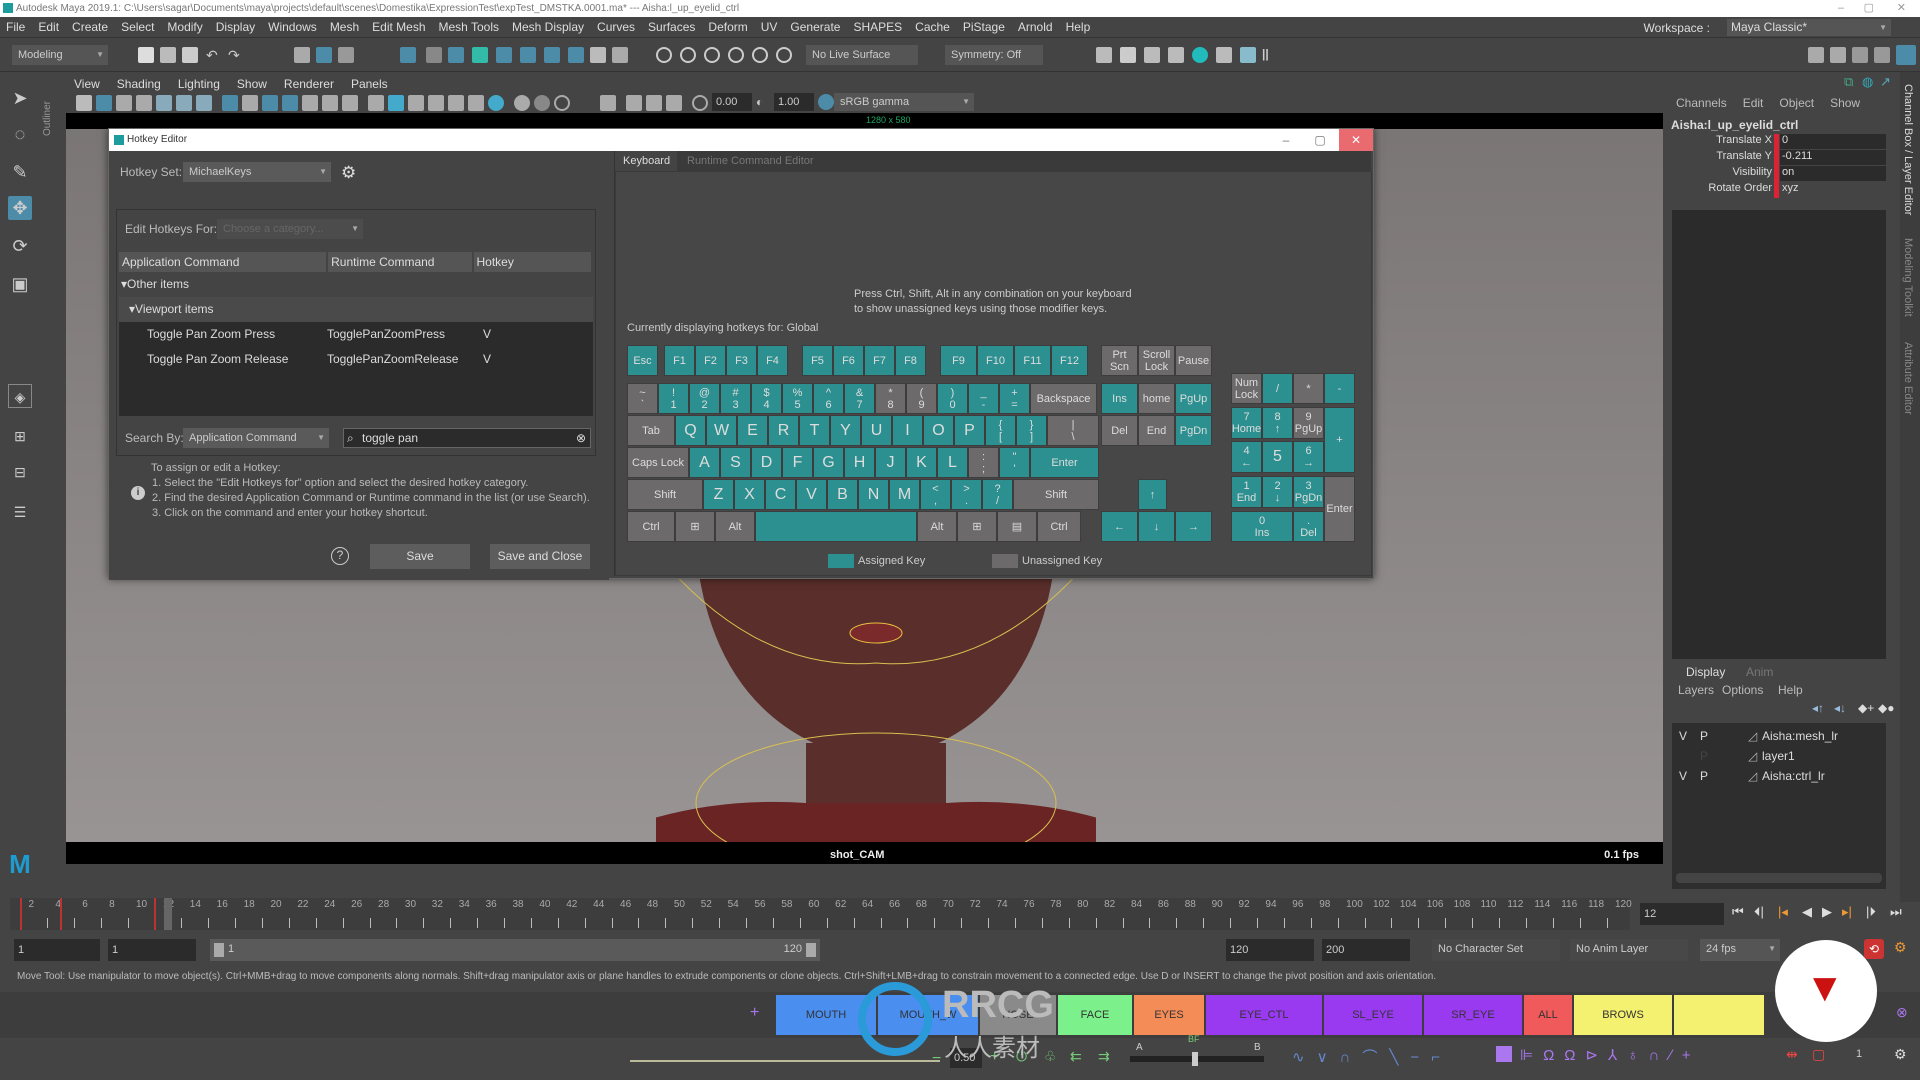 The width and height of the screenshot is (1920, 1080). Describe the element at coordinates (969, 430) in the screenshot. I see `key: P` at that location.